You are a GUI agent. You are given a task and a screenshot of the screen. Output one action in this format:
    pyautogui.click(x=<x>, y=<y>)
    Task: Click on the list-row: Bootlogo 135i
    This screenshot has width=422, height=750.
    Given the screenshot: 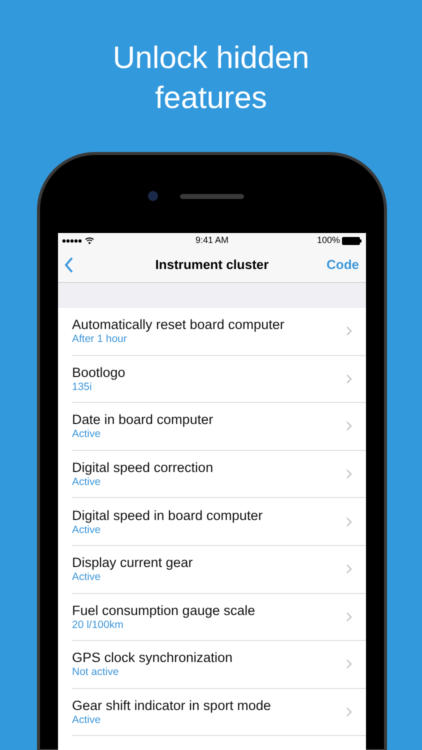 What is the action you would take?
    pyautogui.click(x=219, y=380)
    